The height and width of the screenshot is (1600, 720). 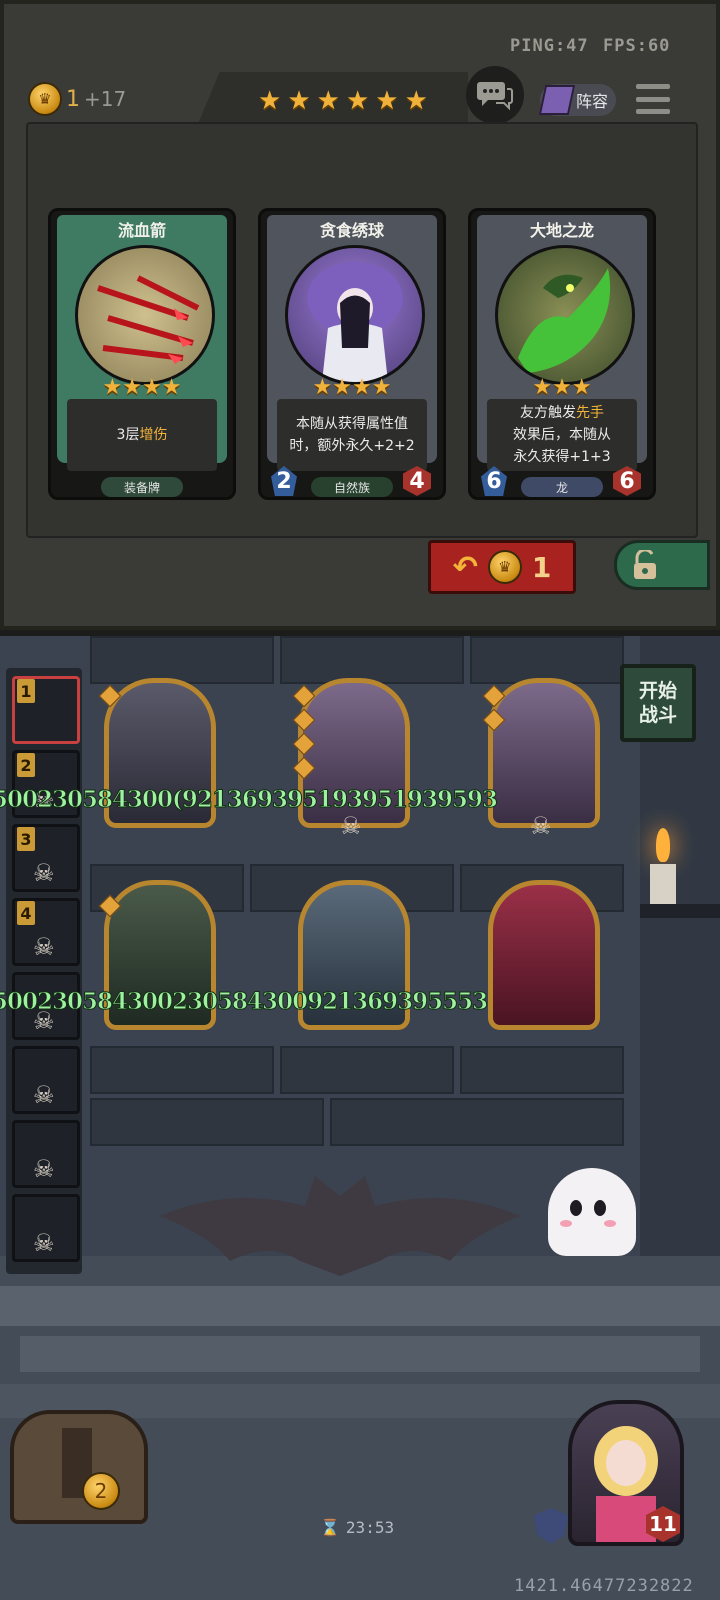 What do you see at coordinates (105, 99) in the screenshot?
I see `gold-income: +17` at bounding box center [105, 99].